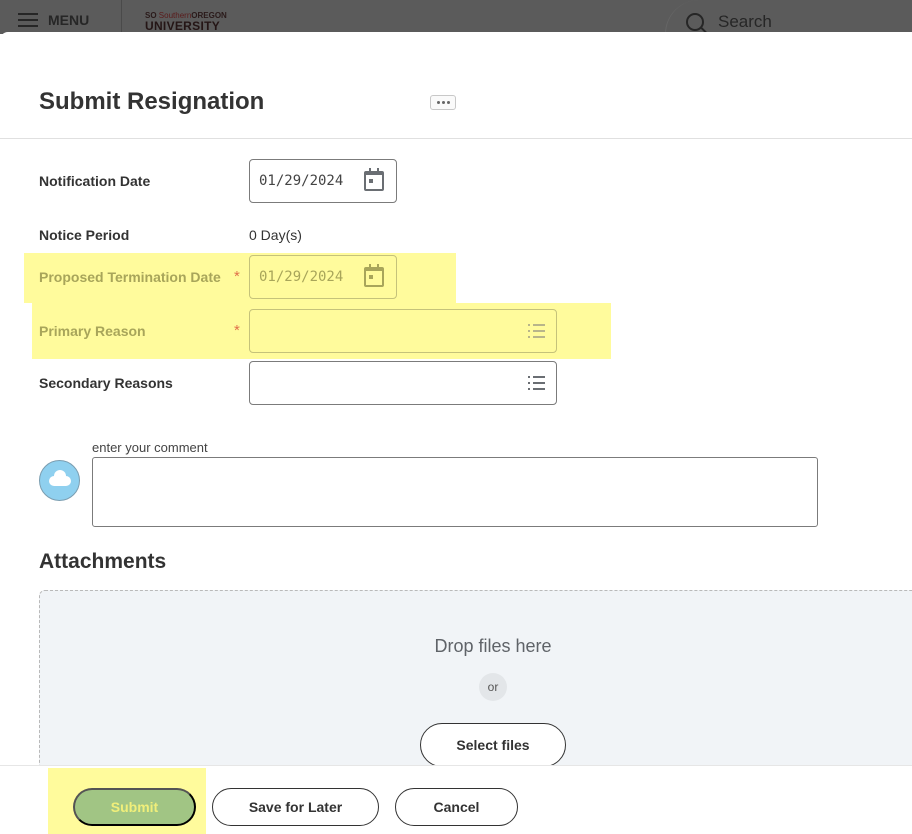  I want to click on cloud-icon, so click(60, 478).